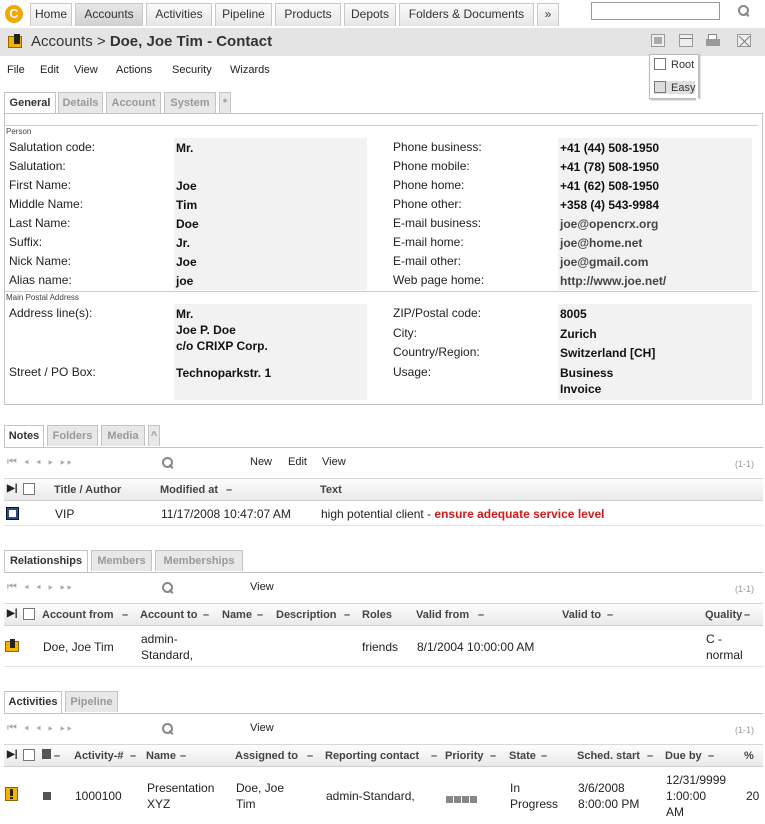 This screenshot has width=765, height=824. Describe the element at coordinates (683, 756) in the screenshot. I see `col-due-by: Due by` at that location.